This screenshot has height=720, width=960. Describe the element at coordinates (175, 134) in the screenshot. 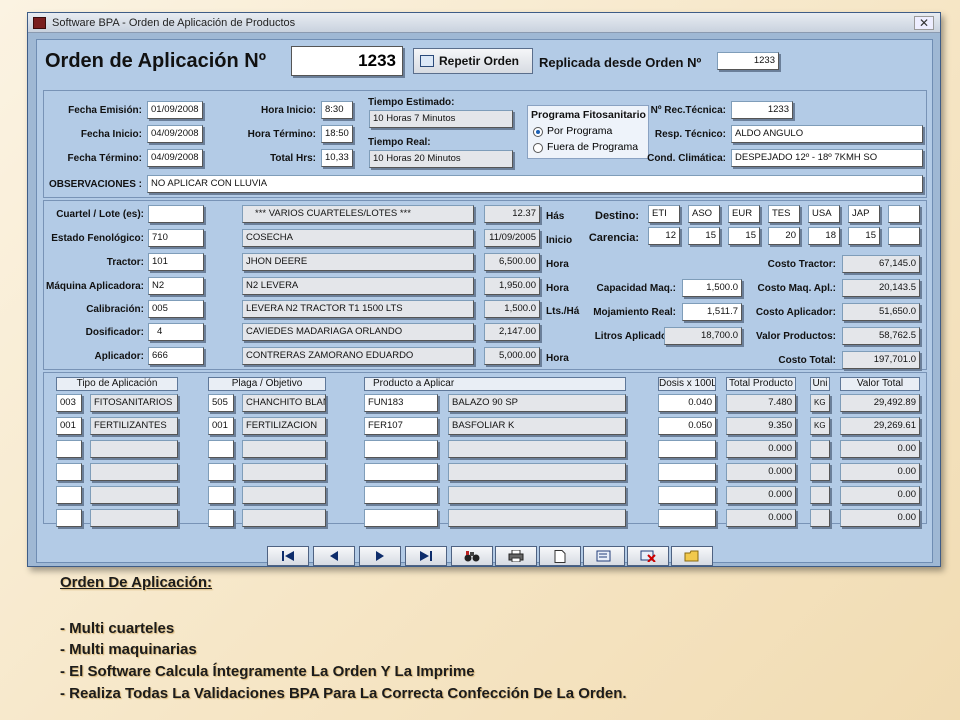

I see `fecha-inicio-field: 04/09/2008` at that location.